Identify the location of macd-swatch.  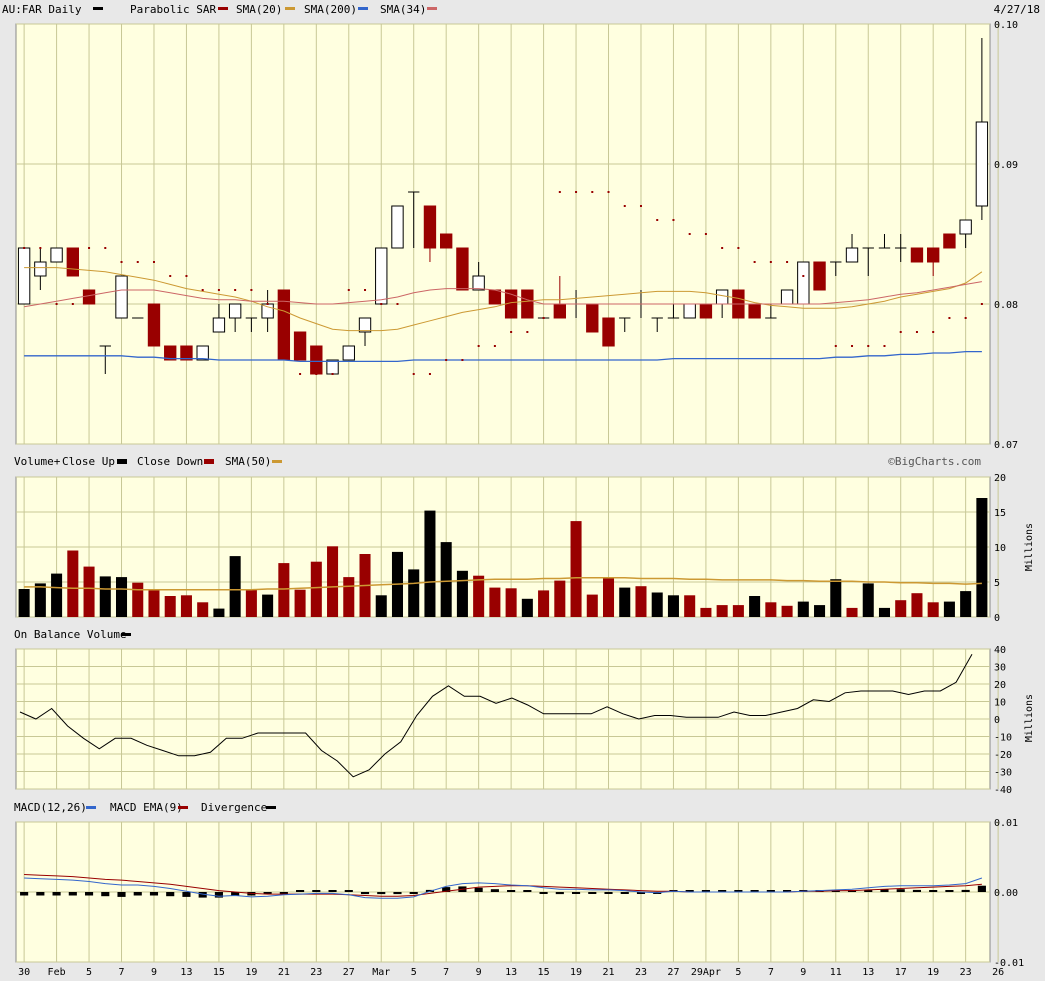
(91, 807).